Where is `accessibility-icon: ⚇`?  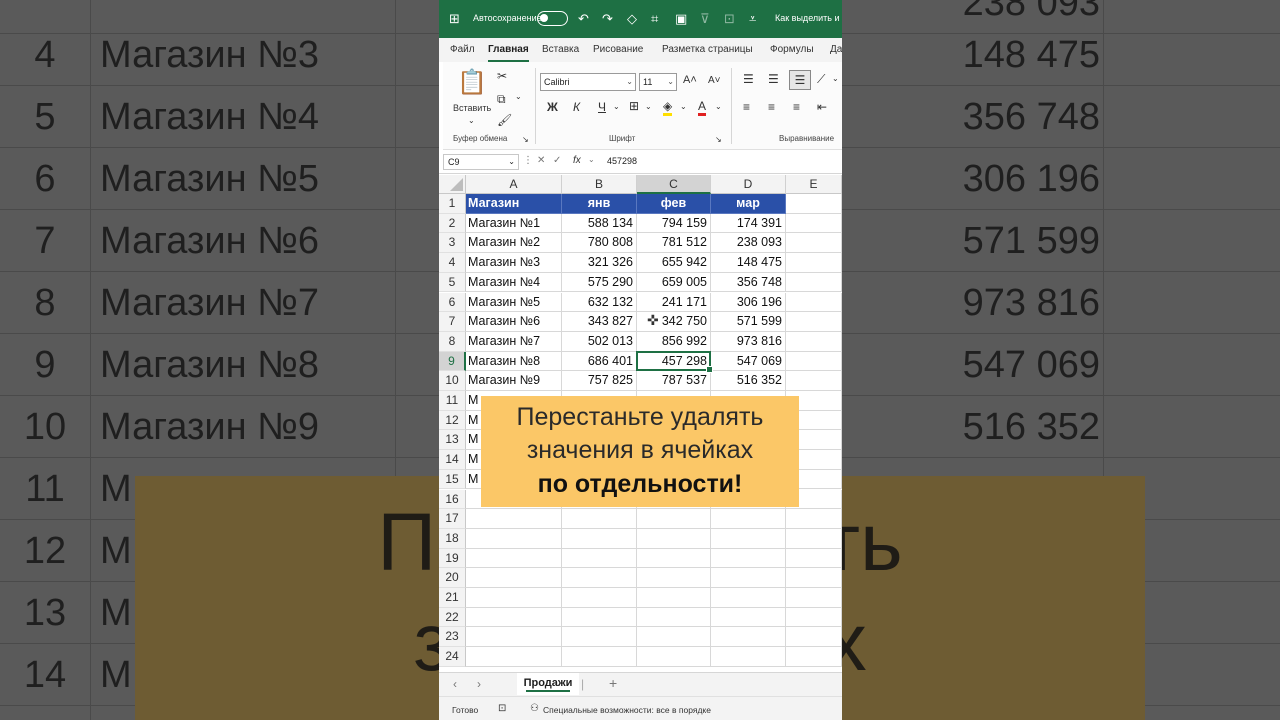
accessibility-icon: ⚇ is located at coordinates (534, 708).